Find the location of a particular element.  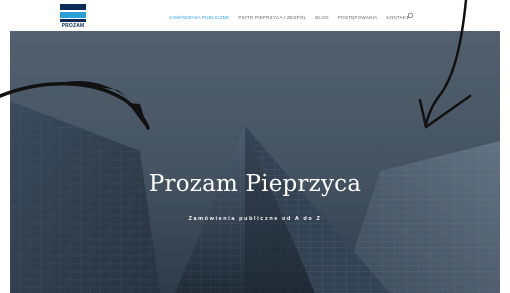

logo-bar-bottom is located at coordinates (73, 20).